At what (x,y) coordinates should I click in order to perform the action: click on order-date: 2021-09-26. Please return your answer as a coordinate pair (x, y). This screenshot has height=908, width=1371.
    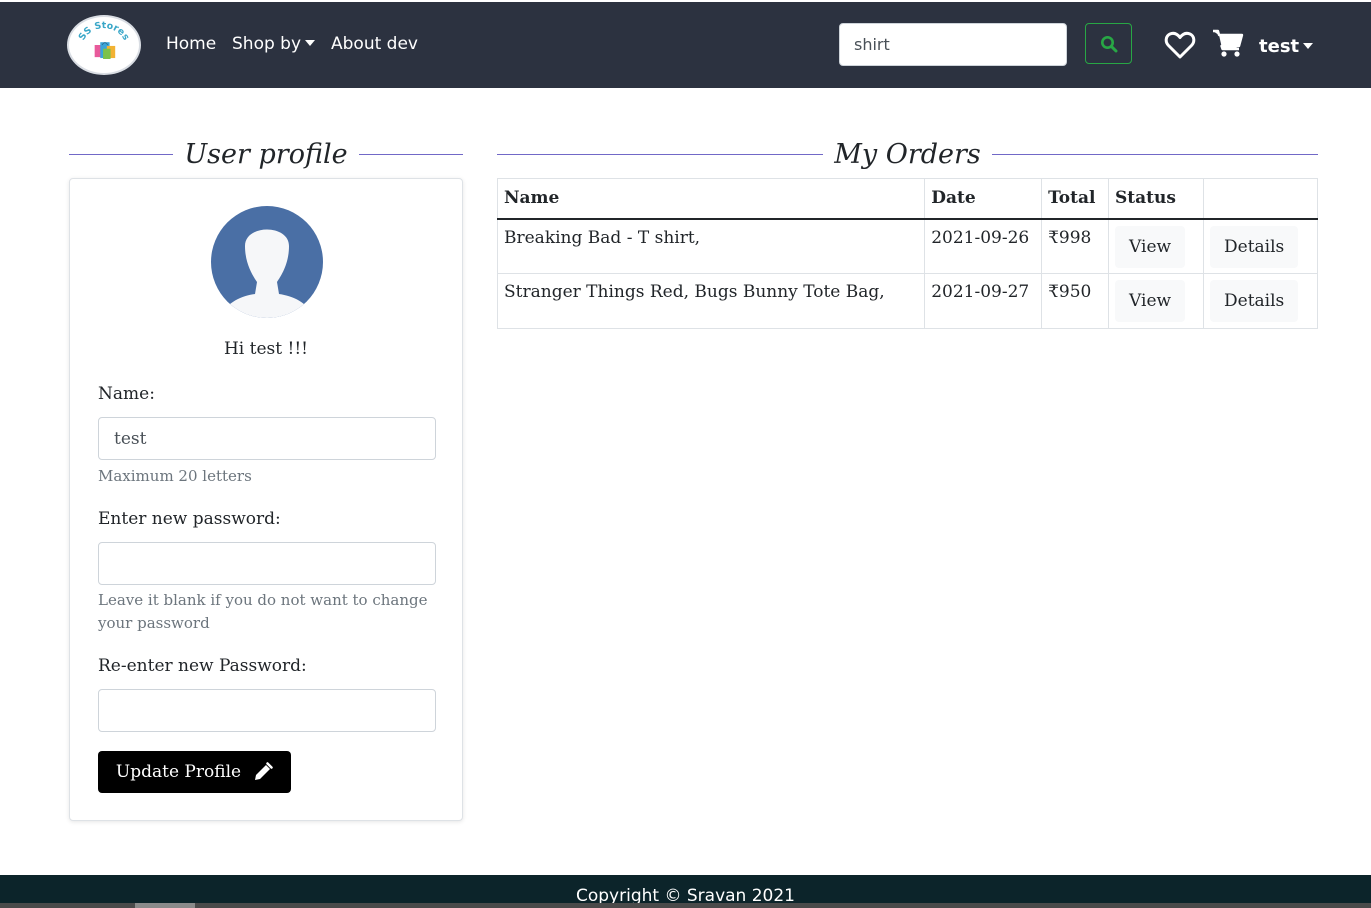
    Looking at the image, I should click on (983, 246).